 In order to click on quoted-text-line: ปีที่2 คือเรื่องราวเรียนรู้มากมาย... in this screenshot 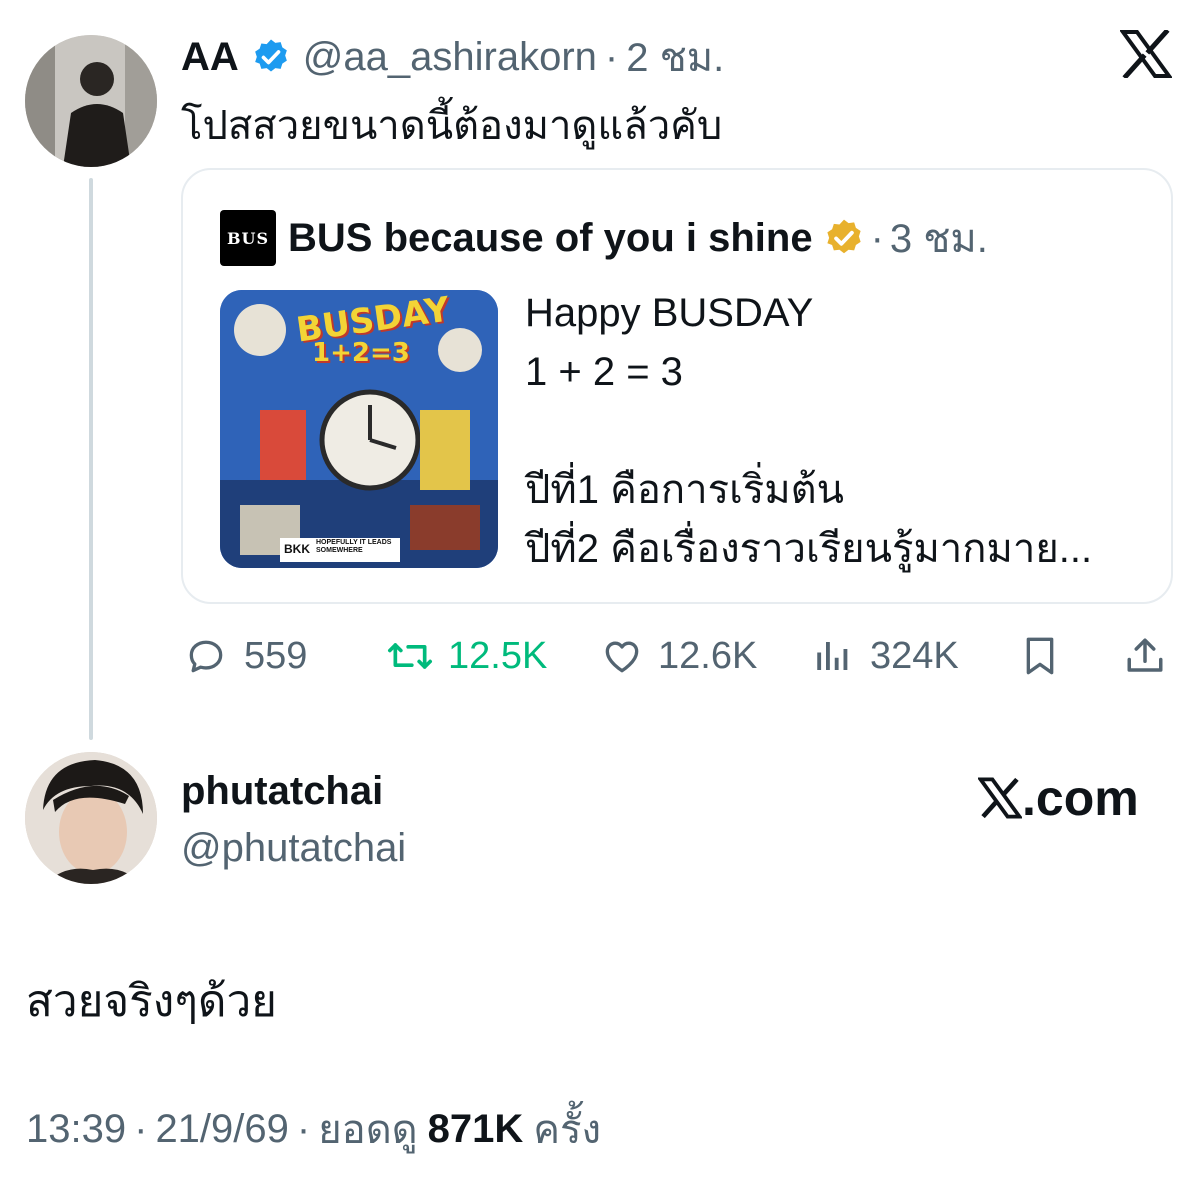, I will do `click(809, 549)`.